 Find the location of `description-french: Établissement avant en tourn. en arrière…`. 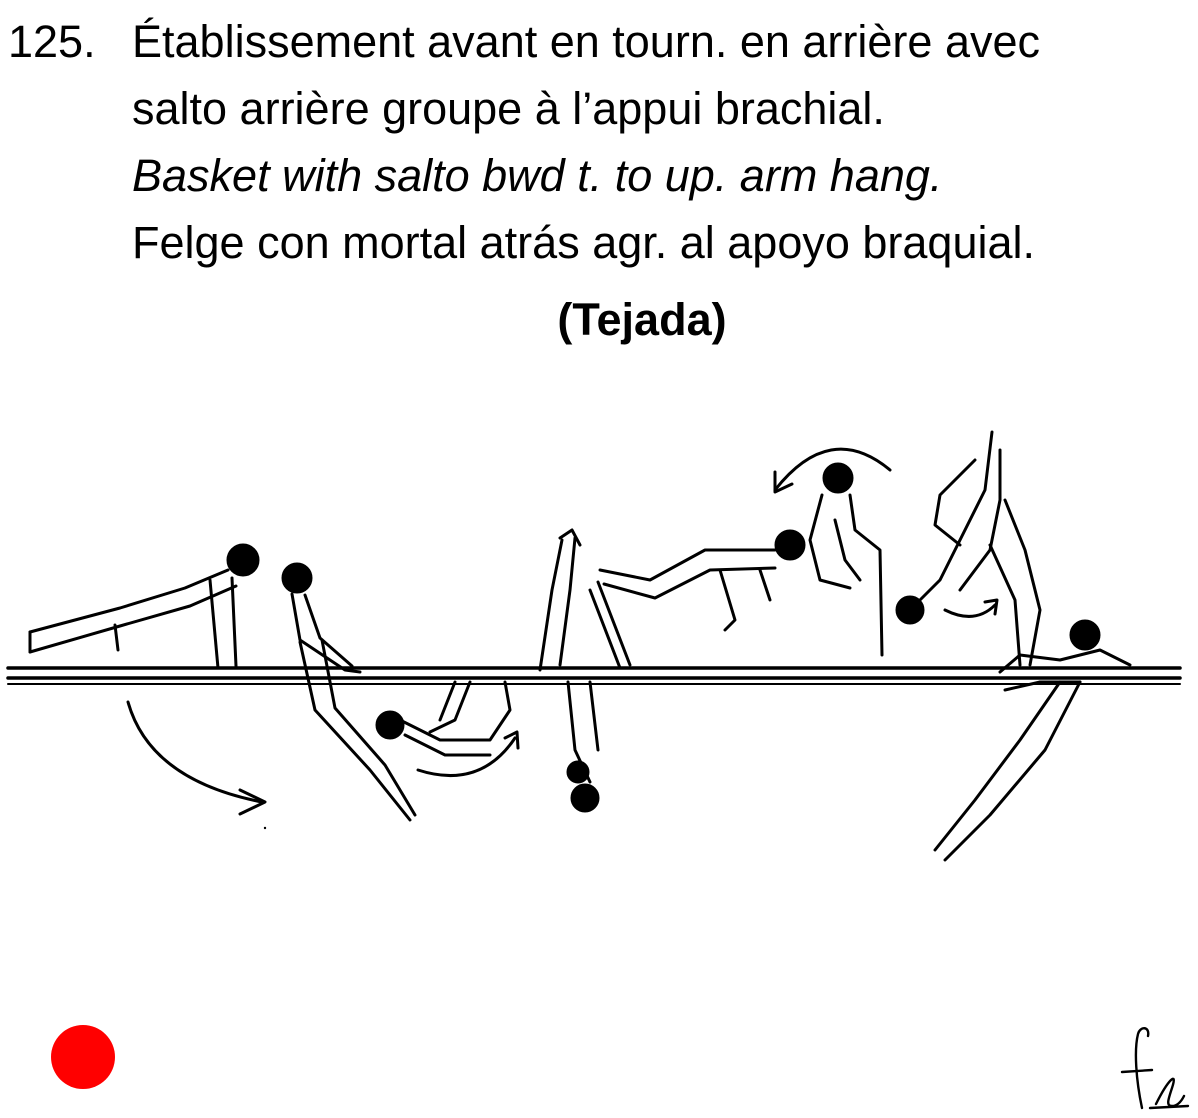

description-french: Établissement avant en tourn. en arrière… is located at coordinates (586, 41).